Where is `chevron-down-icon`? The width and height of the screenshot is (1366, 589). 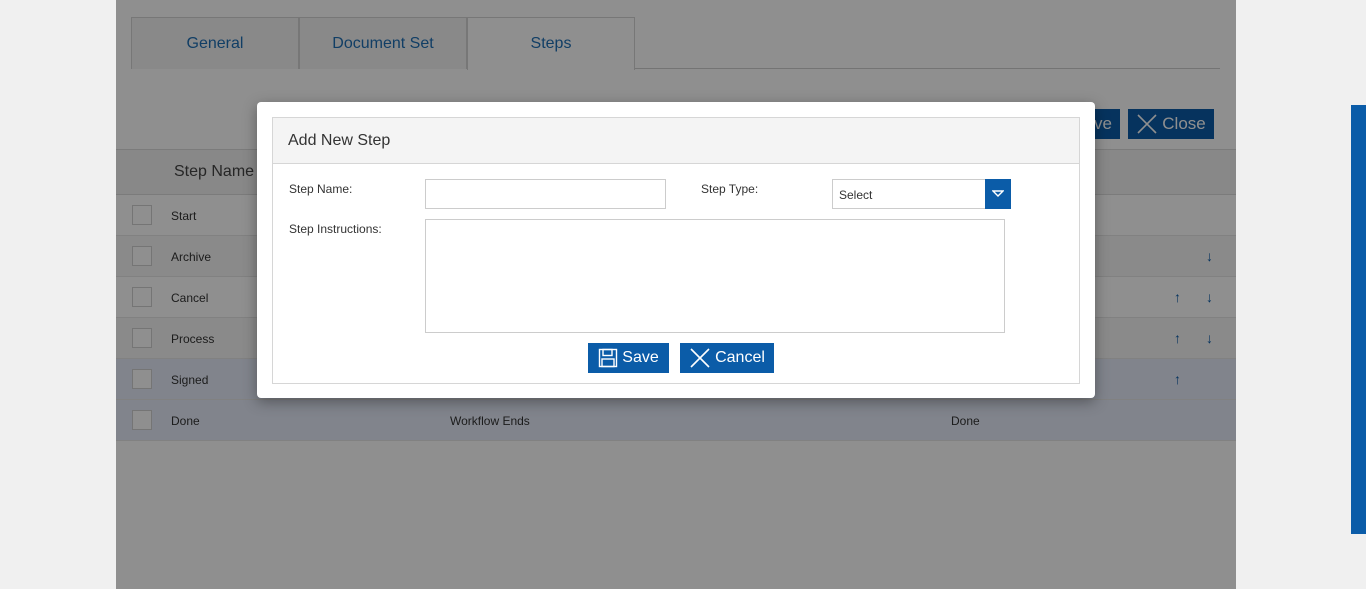 chevron-down-icon is located at coordinates (998, 193).